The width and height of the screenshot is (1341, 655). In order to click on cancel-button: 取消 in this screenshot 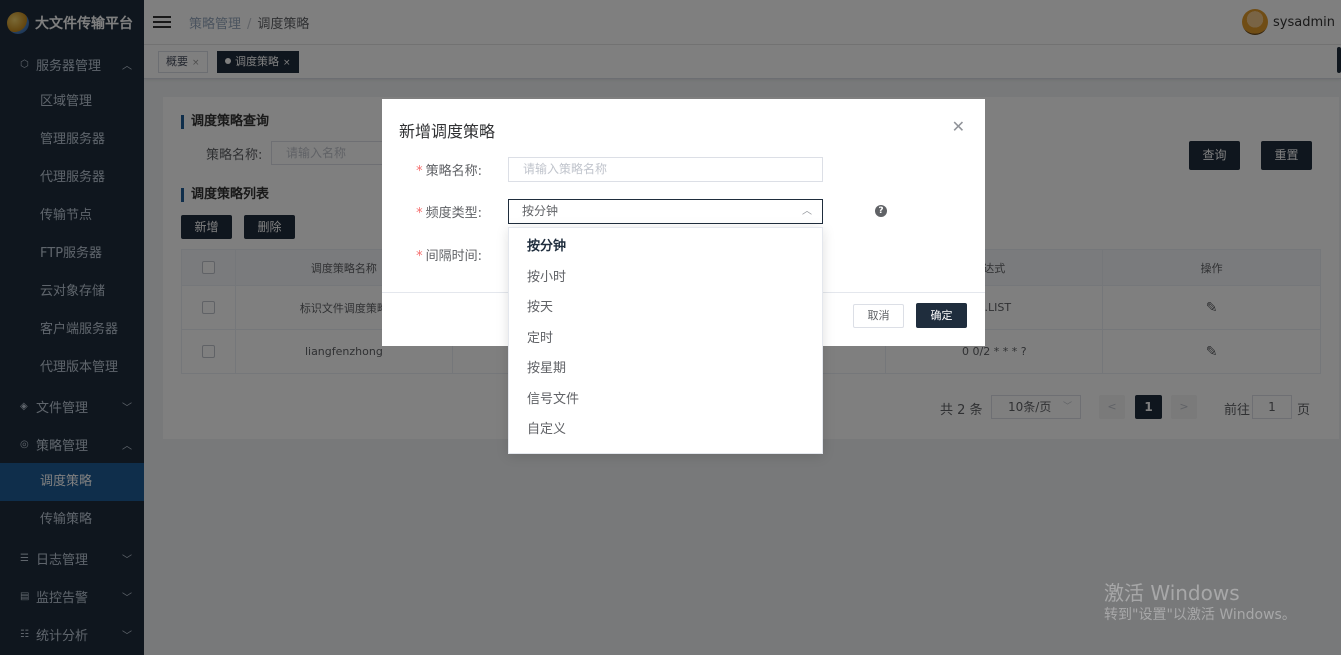, I will do `click(878, 316)`.